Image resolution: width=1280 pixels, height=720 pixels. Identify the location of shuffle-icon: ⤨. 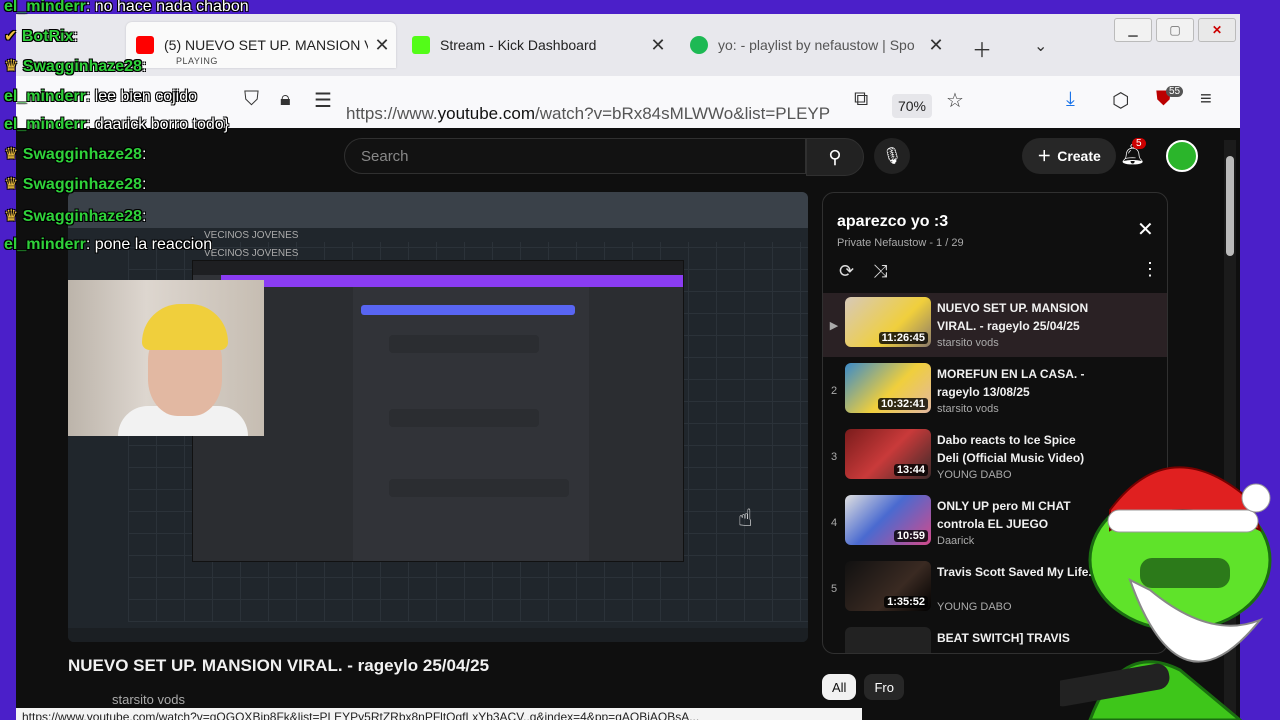
(880, 271).